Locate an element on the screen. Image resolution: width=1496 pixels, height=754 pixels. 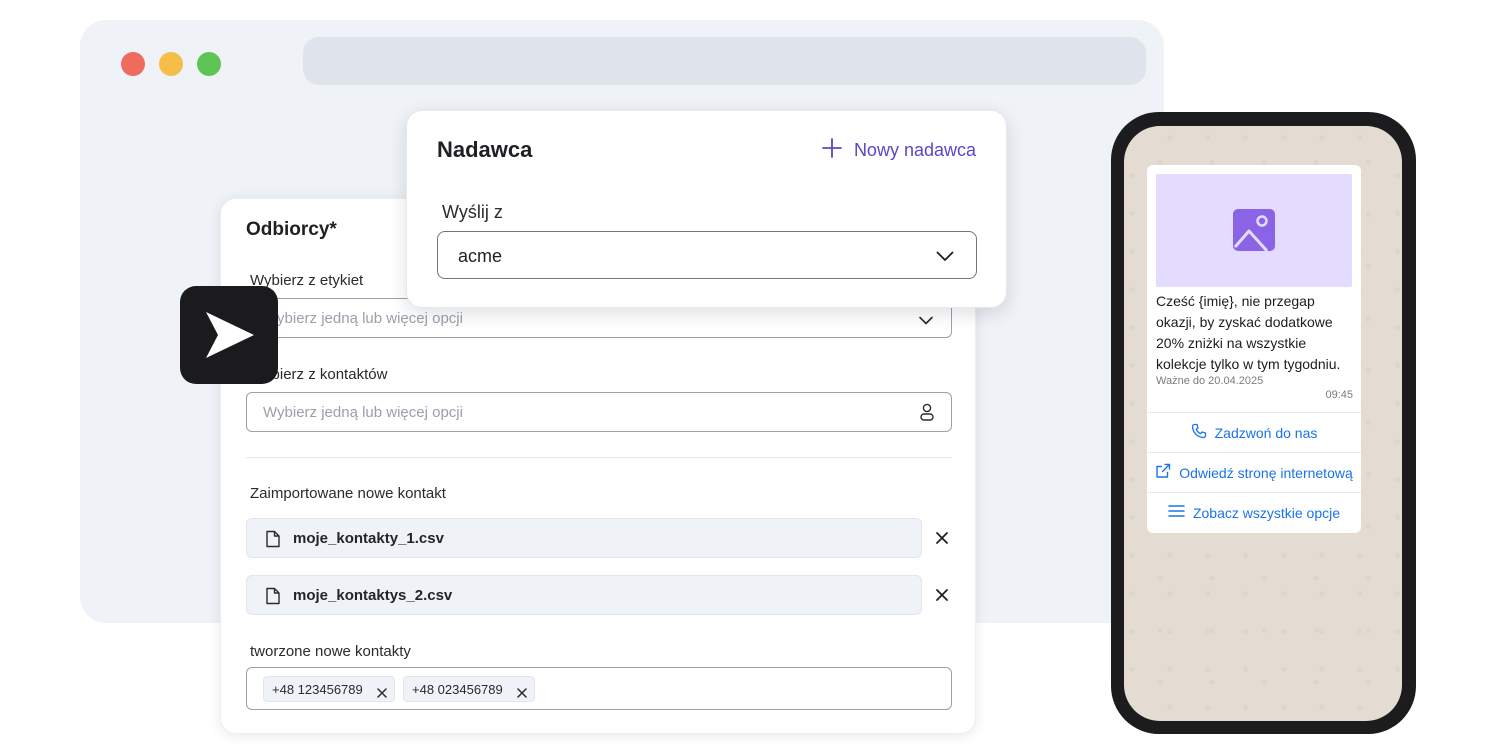
image-icon is located at coordinates (1254, 230).